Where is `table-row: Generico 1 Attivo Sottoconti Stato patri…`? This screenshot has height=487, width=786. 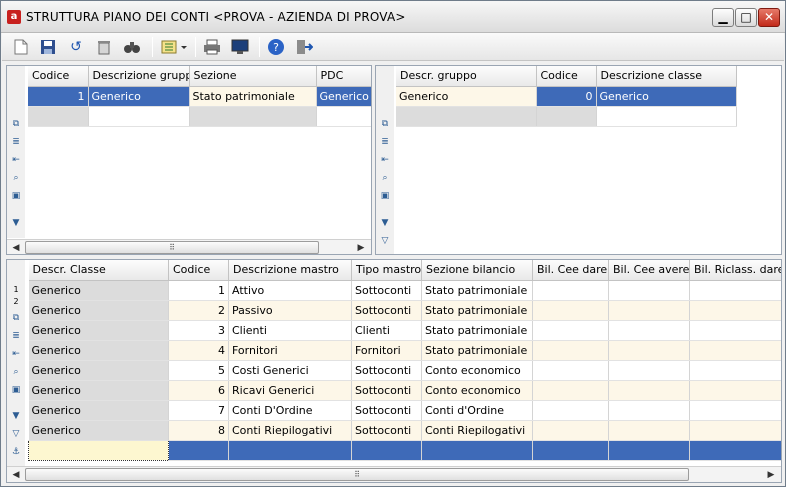
table-row: Generico 1 Attivo Sottoconti Stato patri… is located at coordinates (404, 290).